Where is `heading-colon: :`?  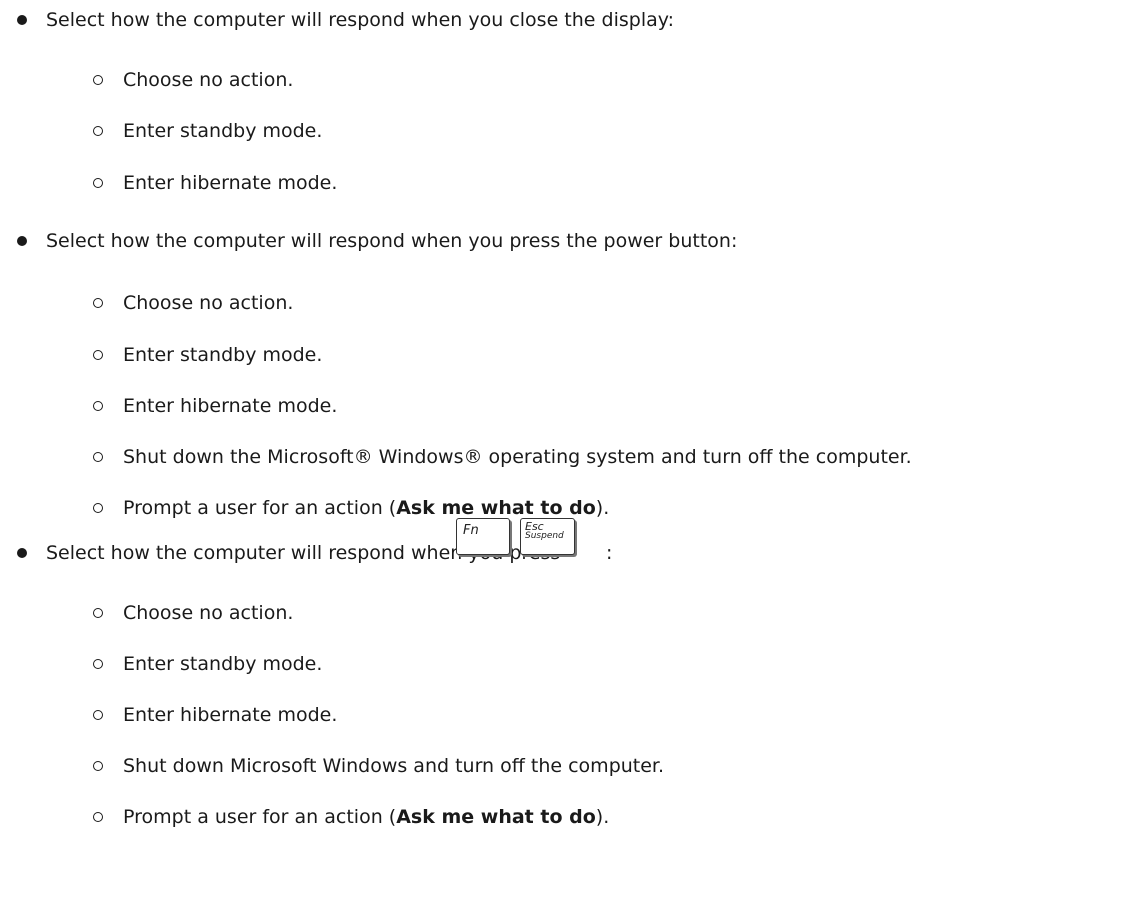
heading-colon: : is located at coordinates (609, 553).